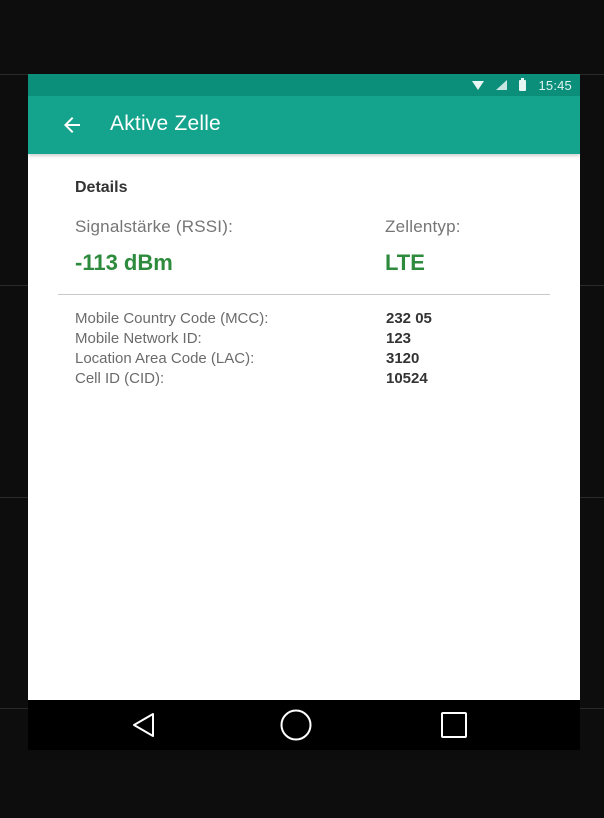 The image size is (604, 818). Describe the element at coordinates (423, 226) in the screenshot. I see `cell-type-label: Zellentyp:` at that location.